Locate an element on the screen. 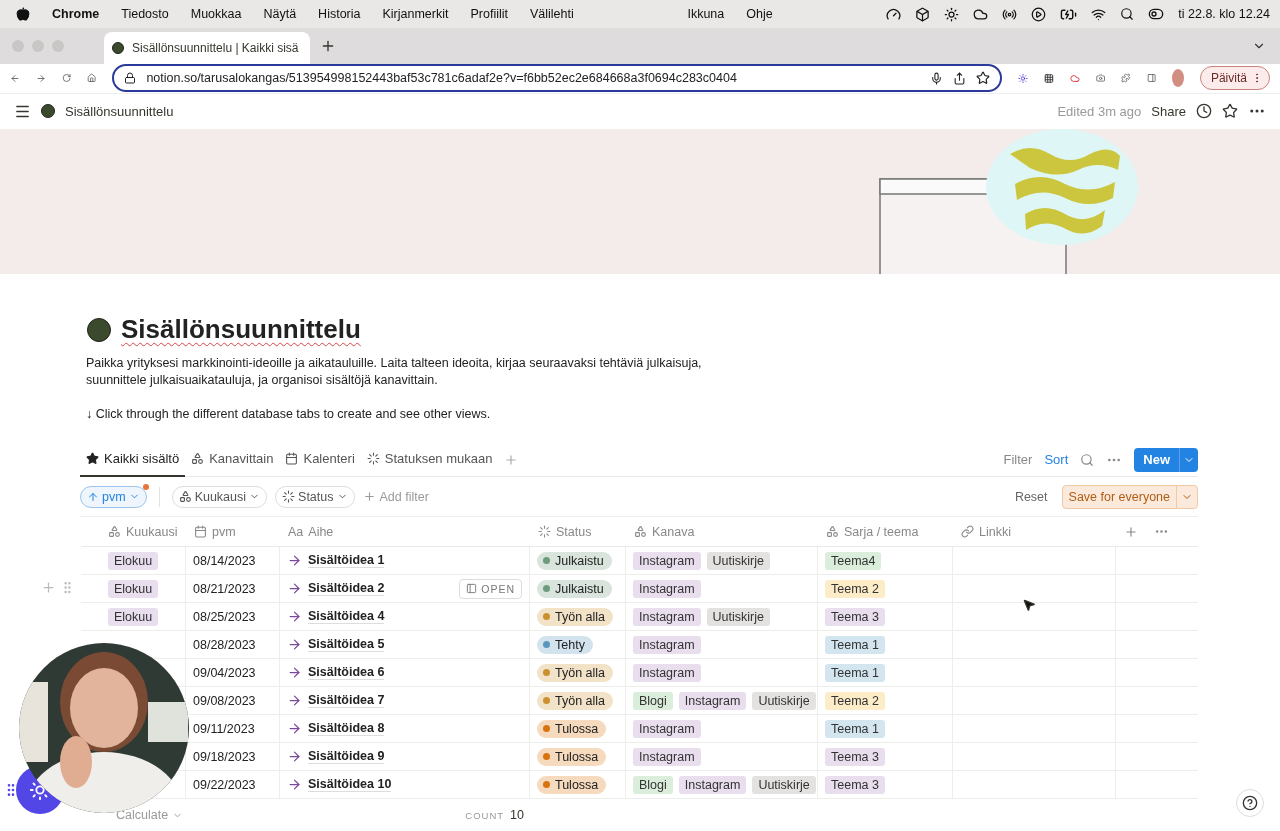 The width and height of the screenshot is (1280, 831). menu-item: Ohje is located at coordinates (759, 14).